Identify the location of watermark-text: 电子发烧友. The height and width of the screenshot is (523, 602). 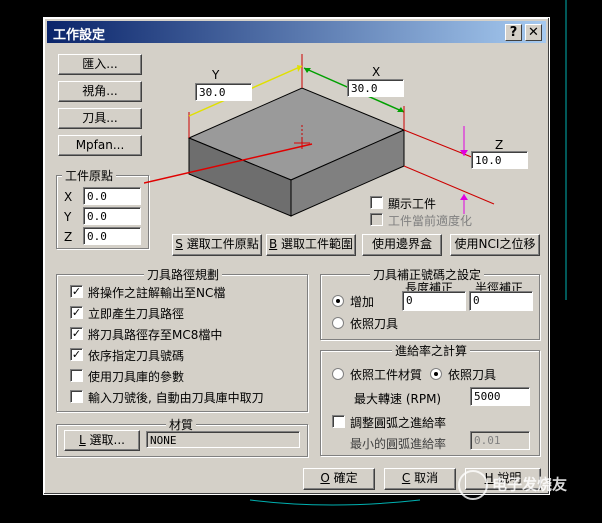
(530, 484).